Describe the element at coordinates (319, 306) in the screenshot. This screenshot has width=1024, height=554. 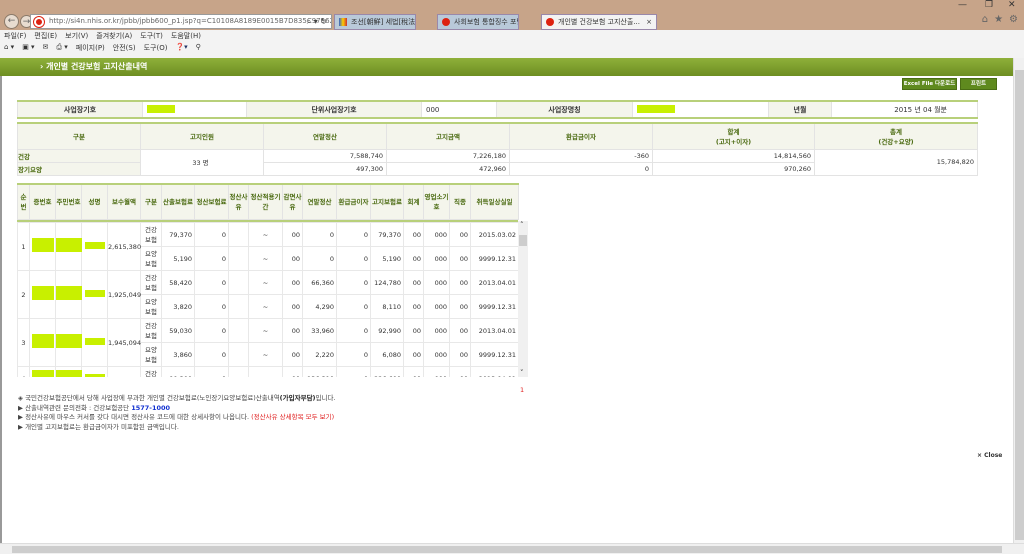
I see `yearend: 4,290` at that location.